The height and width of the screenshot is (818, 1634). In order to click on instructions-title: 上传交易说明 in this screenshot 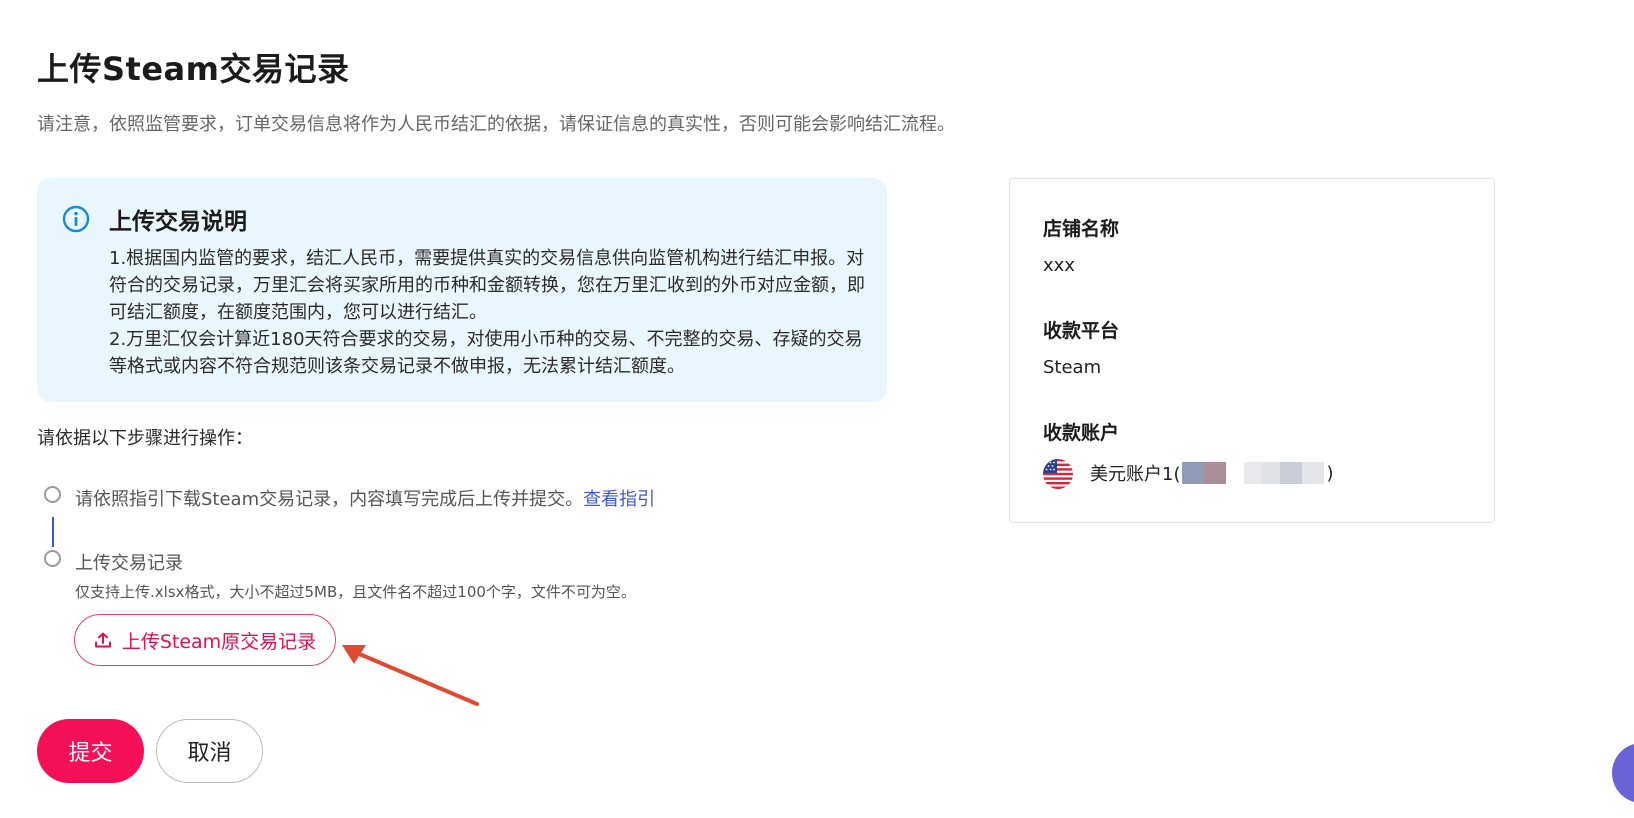, I will do `click(178, 222)`.